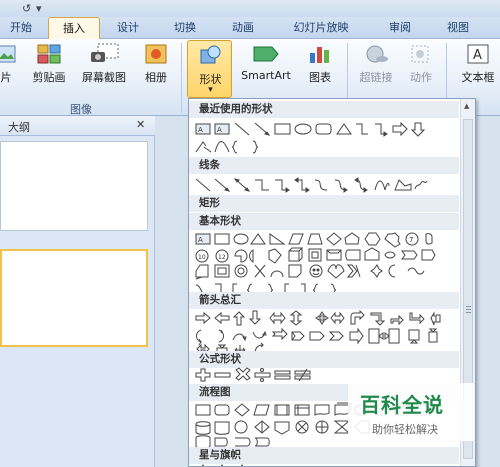  What do you see at coordinates (400, 28) in the screenshot?
I see `tab-review: 审阅` at bounding box center [400, 28].